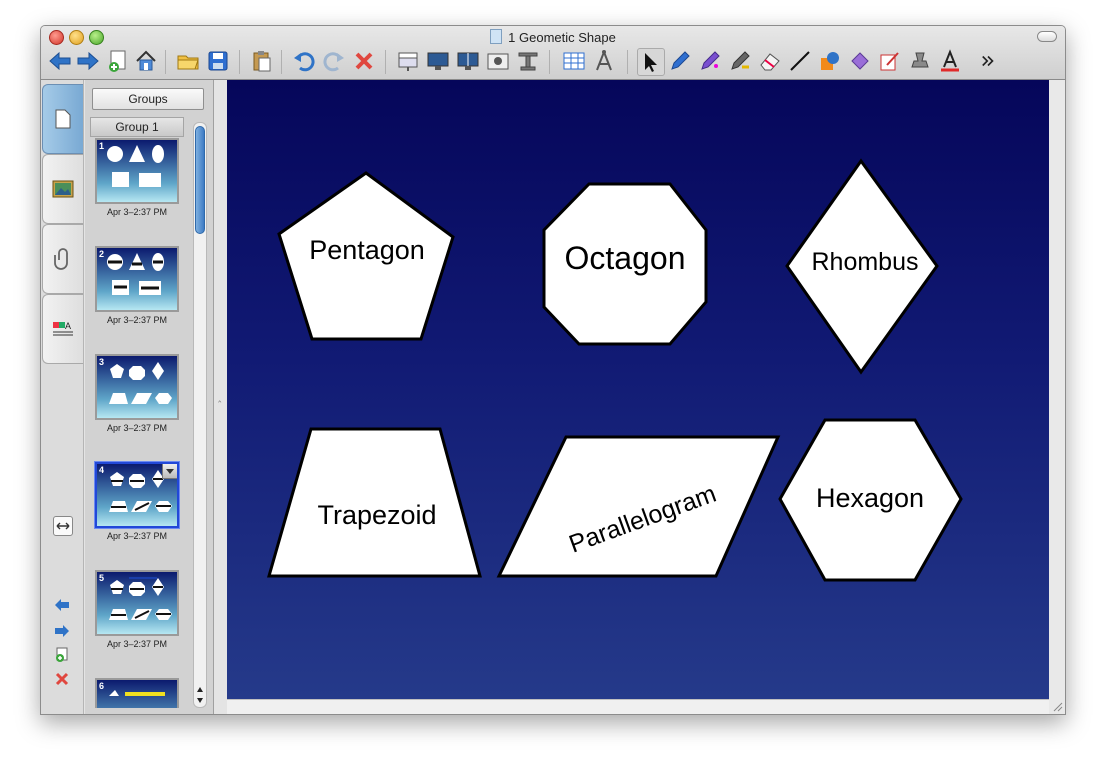 The height and width of the screenshot is (767, 1104). Describe the element at coordinates (62, 119) in the screenshot. I see `tab-page-sorter` at that location.